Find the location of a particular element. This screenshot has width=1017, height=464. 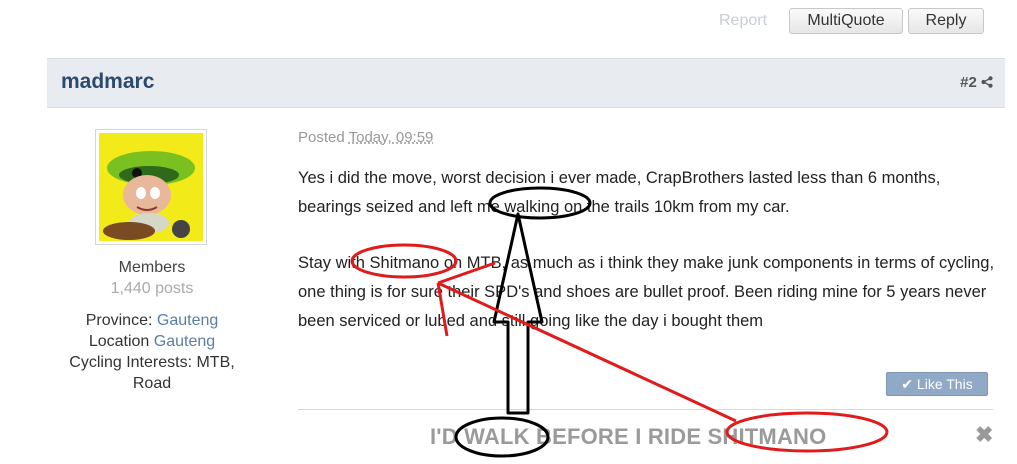

checkmark-icon: ✔ is located at coordinates (907, 384).